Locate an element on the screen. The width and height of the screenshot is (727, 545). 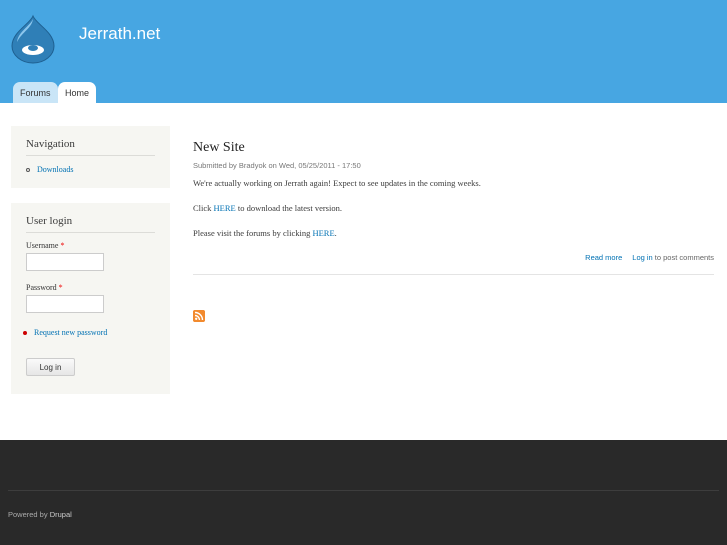
rss-feed-icon is located at coordinates (199, 316).